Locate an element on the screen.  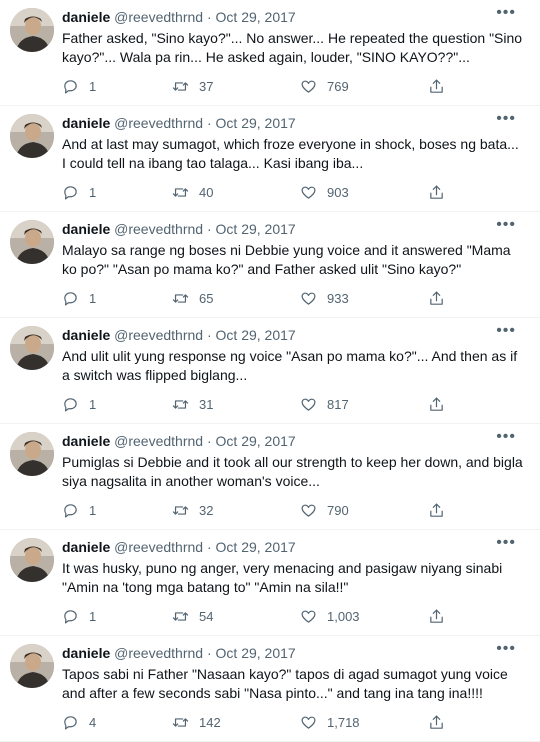
like-count: 903 is located at coordinates (338, 192).